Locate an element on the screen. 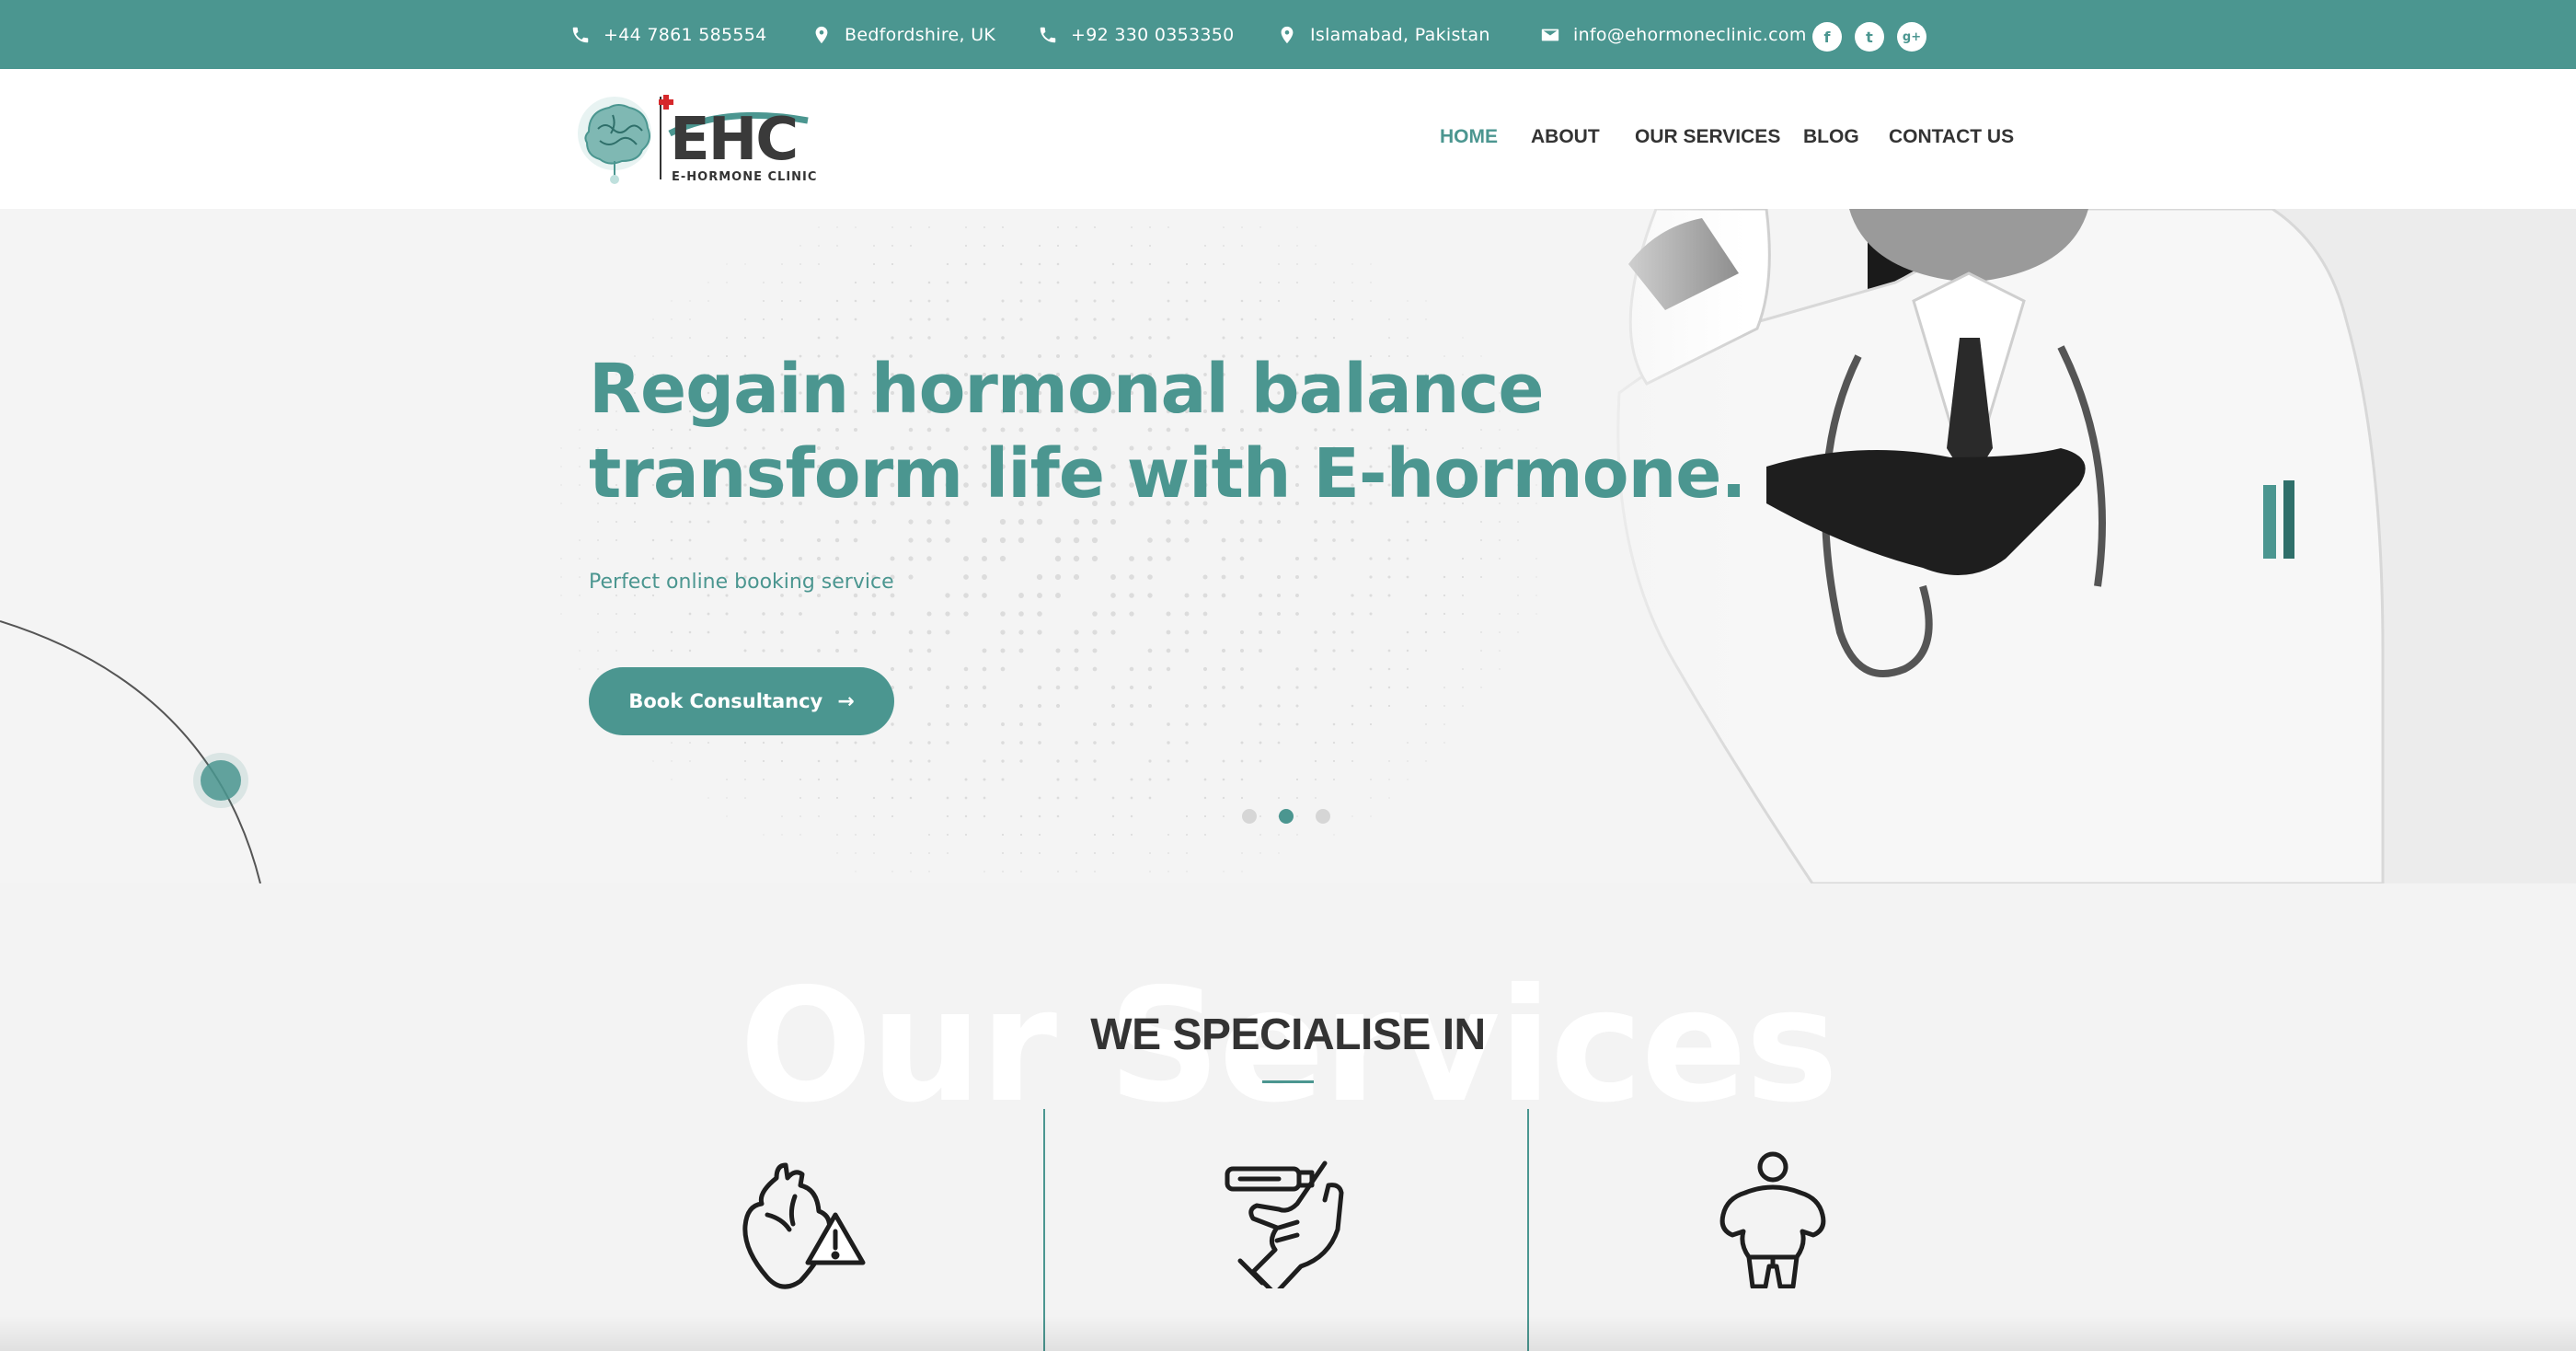 This screenshot has height=1351, width=2576. nav-our-services: OUR SERVICES is located at coordinates (1707, 137).